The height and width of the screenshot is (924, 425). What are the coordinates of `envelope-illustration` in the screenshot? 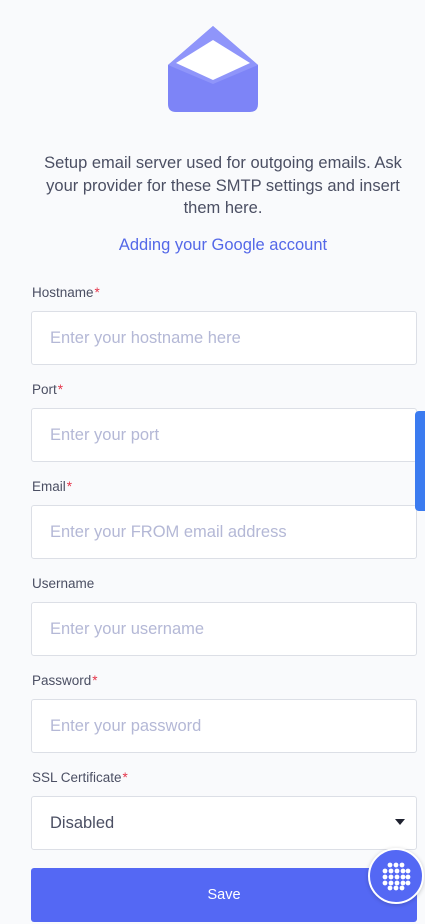 It's located at (212, 68).